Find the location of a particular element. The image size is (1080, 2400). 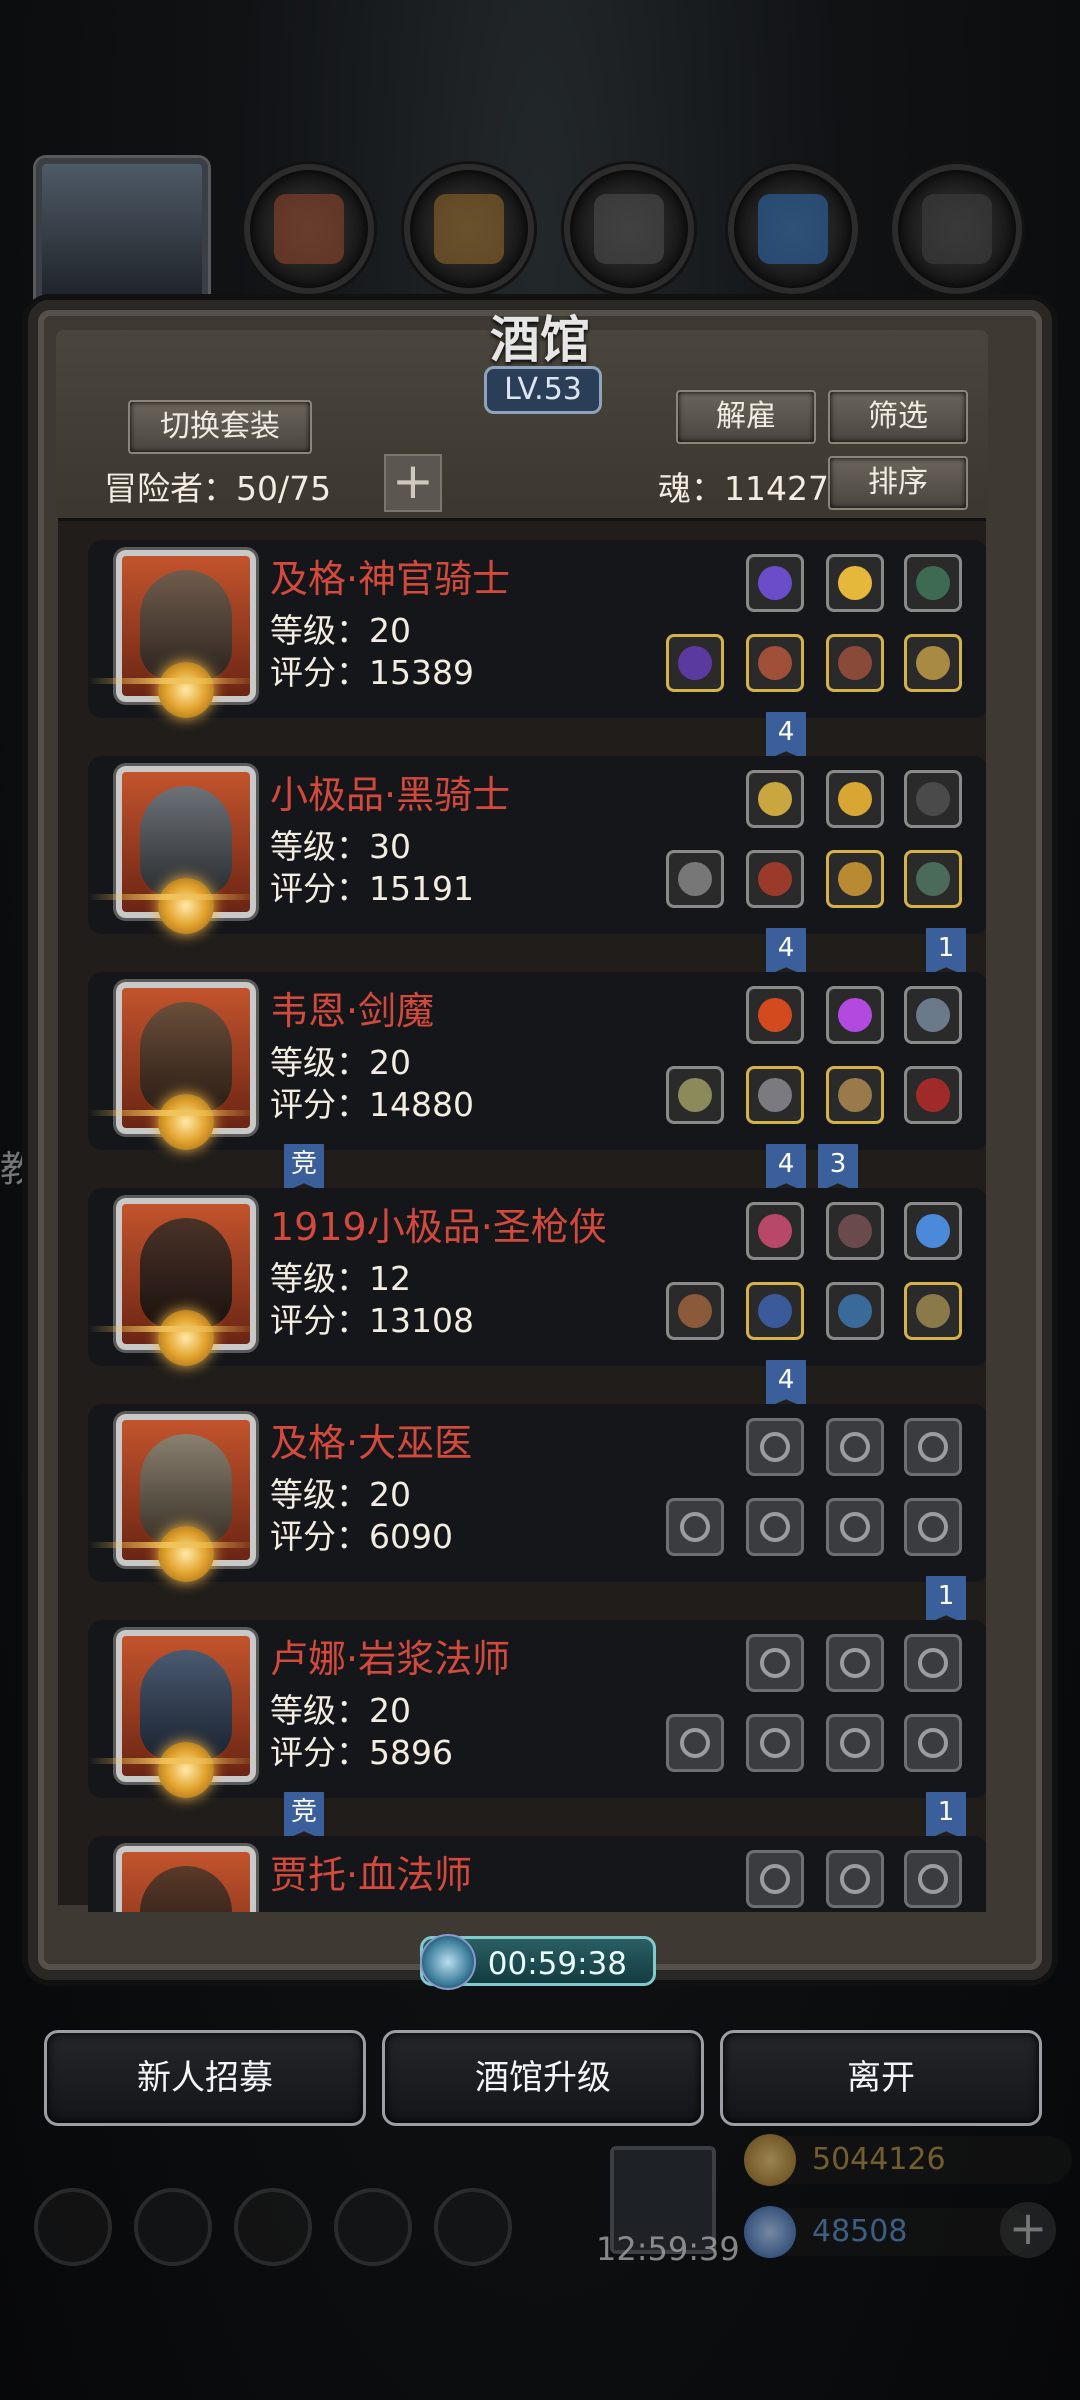

page-title: 酒馆 is located at coordinates (540, 339).